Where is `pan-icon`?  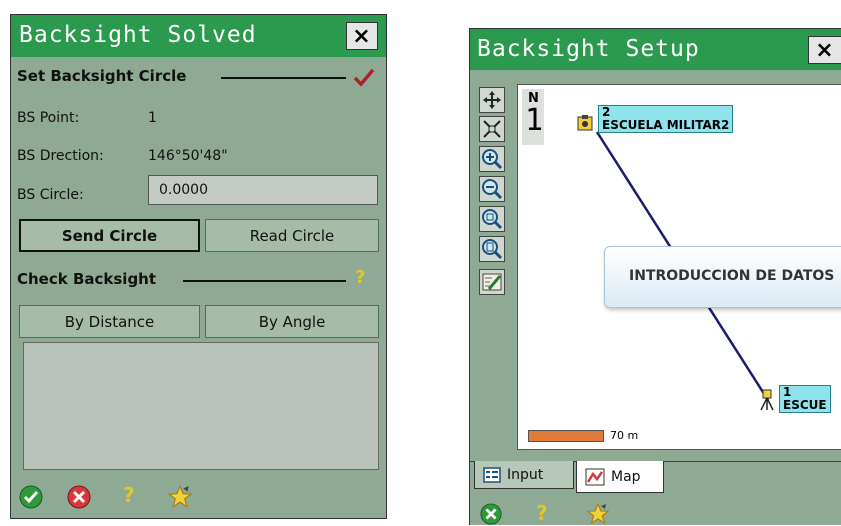 pan-icon is located at coordinates (492, 100).